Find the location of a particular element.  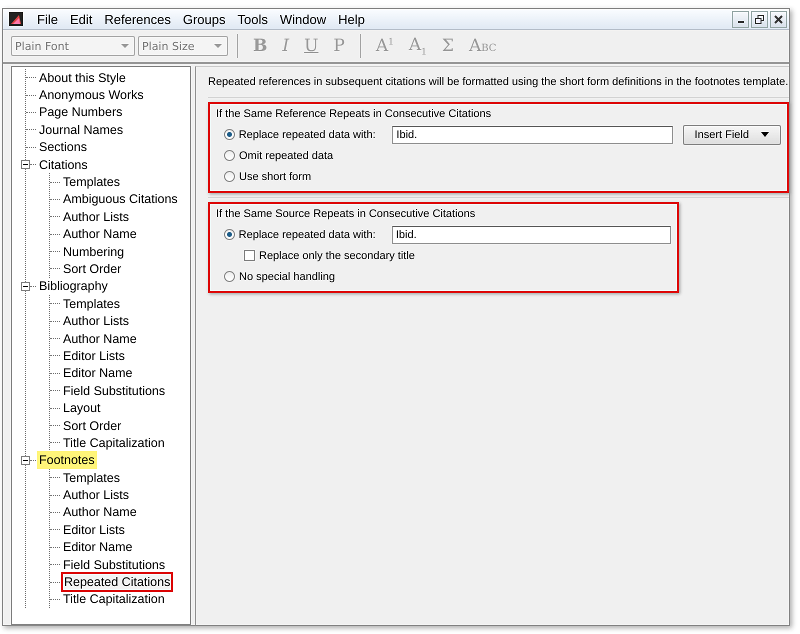

minimize-button is located at coordinates (740, 19).